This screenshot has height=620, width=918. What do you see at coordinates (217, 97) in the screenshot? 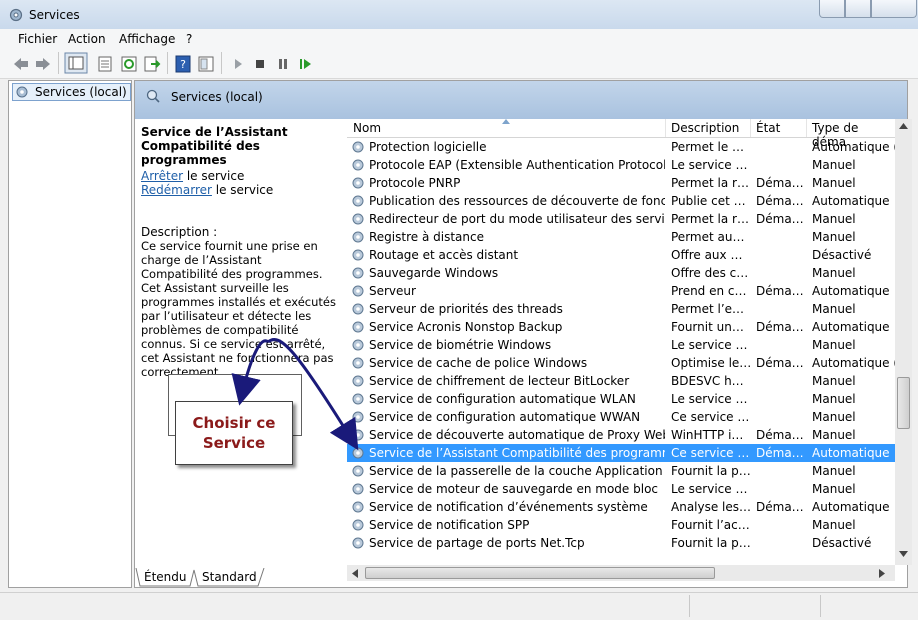
I see `pane-header-title: Services (local)` at bounding box center [217, 97].